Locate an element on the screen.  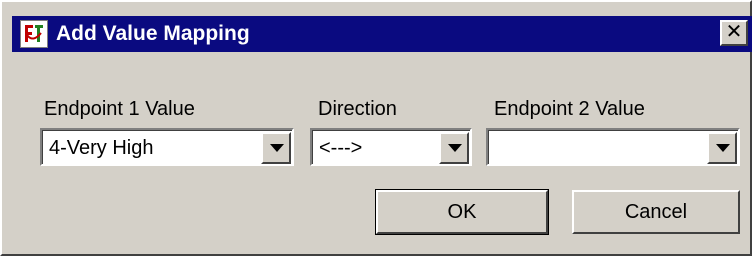
endpoint2-select is located at coordinates (613, 147).